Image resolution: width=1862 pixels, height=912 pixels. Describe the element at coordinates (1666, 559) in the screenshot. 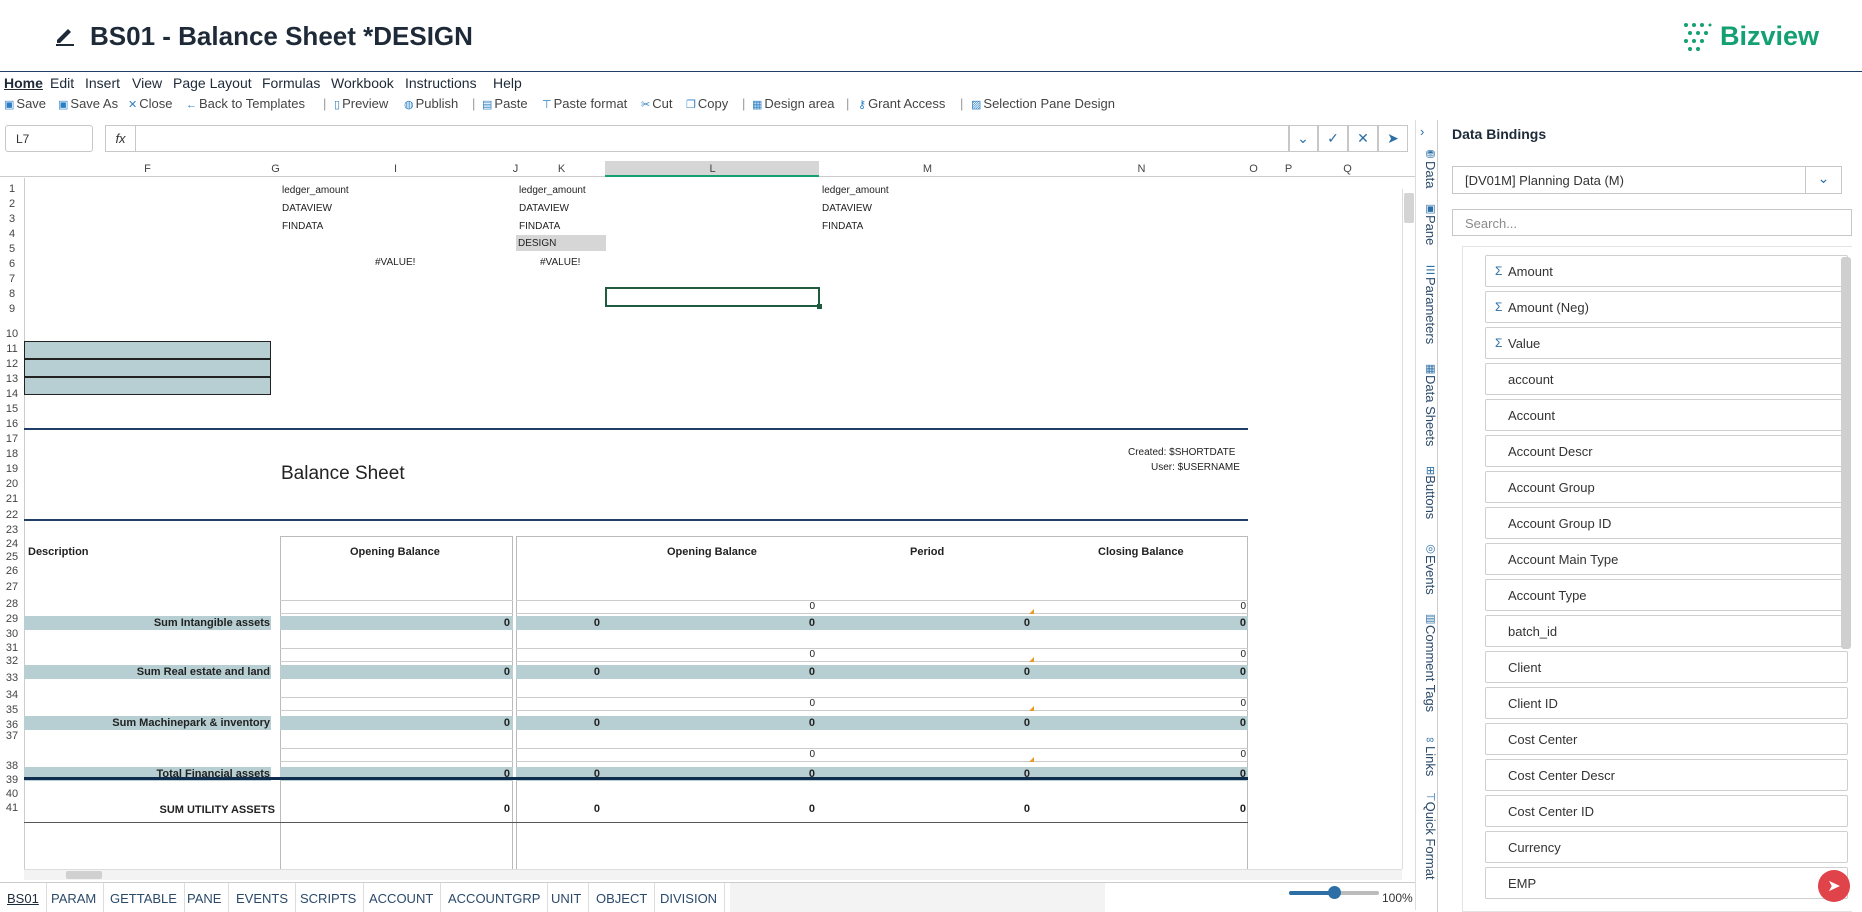

I see `field-item: Account Main Type` at that location.